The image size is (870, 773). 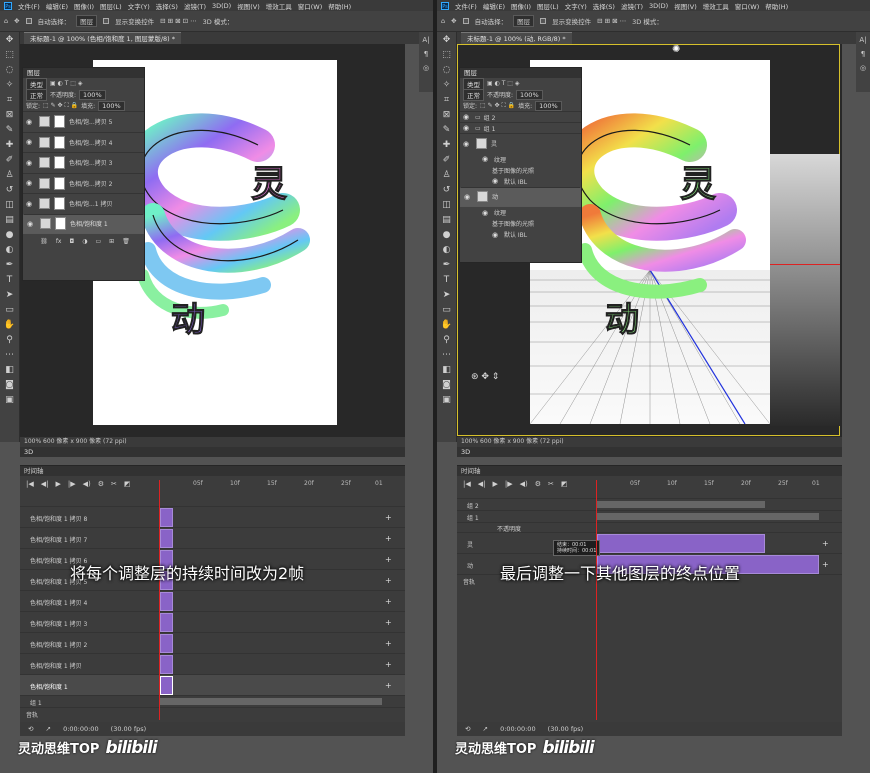 I want to click on menu-type: 文字(Y), so click(x=139, y=6).